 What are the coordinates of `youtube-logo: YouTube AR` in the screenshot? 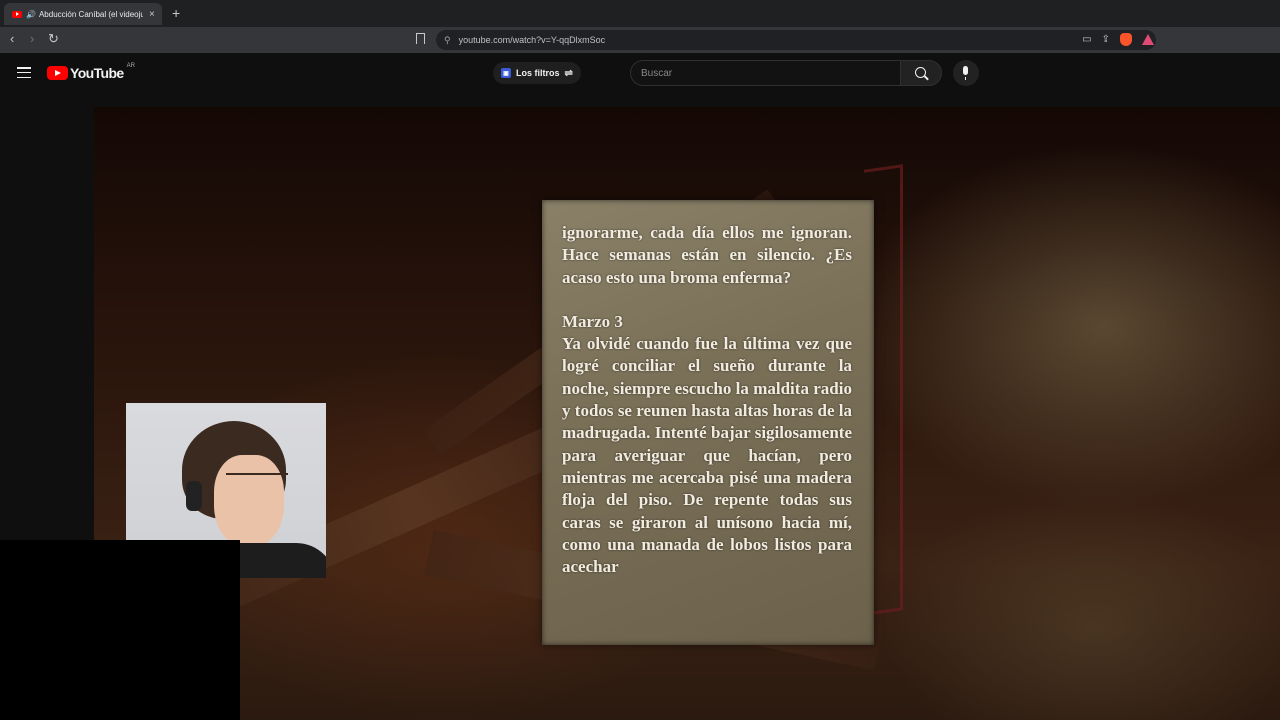 It's located at (91, 72).